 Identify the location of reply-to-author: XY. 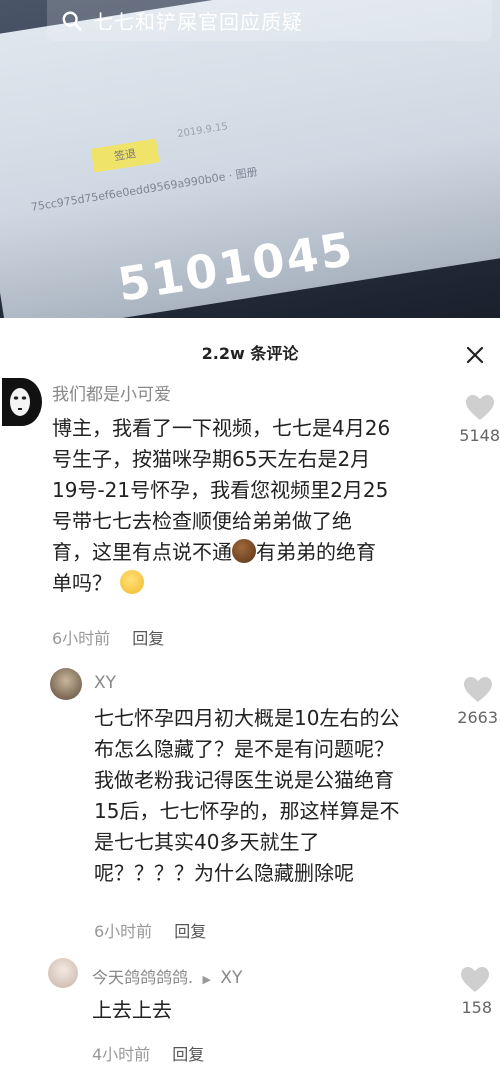
(231, 978).